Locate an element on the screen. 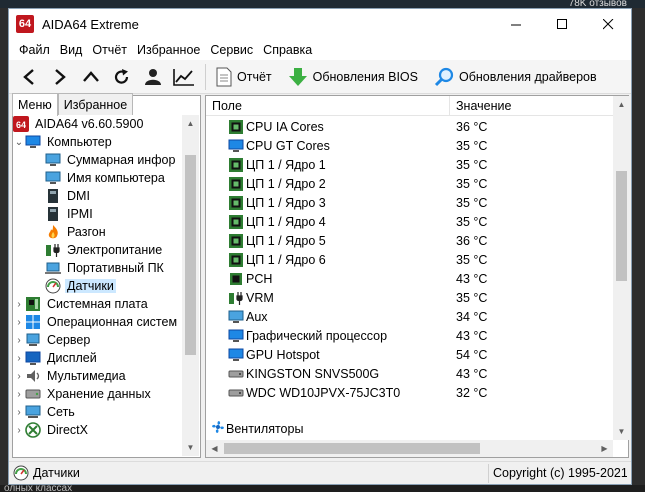 This screenshot has height=492, width=645. sensor-row: GPU Hotspot 54 °C is located at coordinates (409, 354).